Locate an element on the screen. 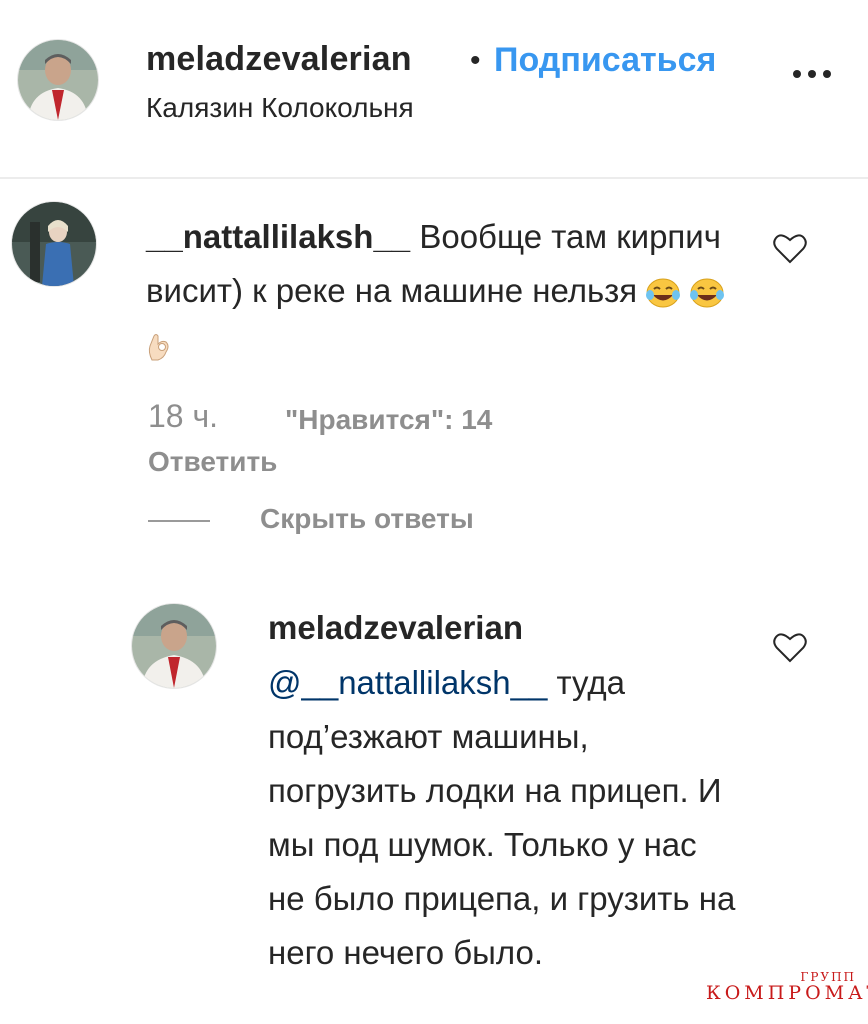  post-location: Калязин Колокольня is located at coordinates (280, 108).